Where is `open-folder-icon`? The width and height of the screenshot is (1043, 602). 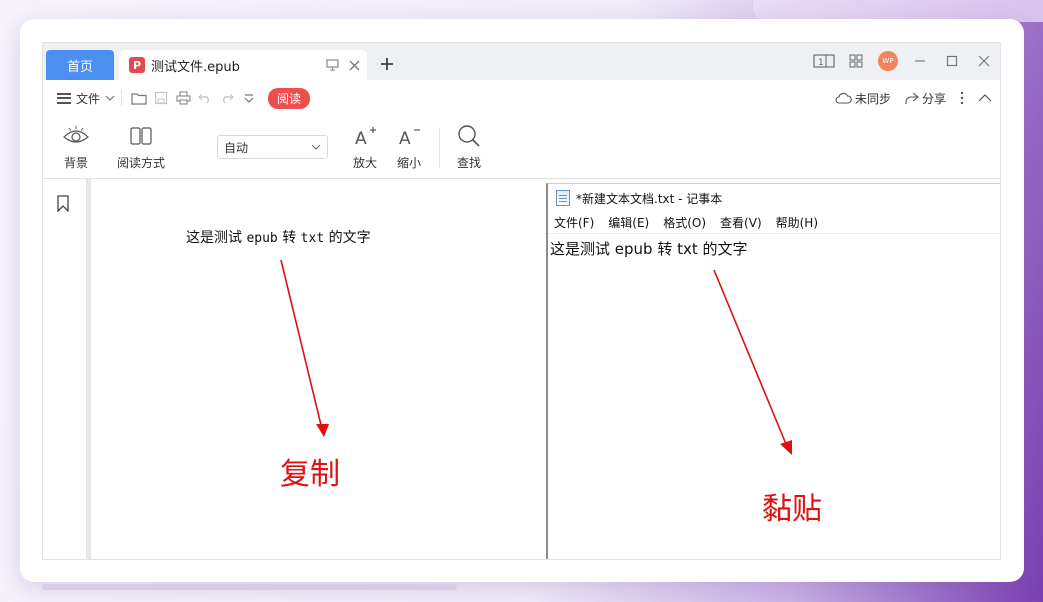
open-folder-icon is located at coordinates (139, 98).